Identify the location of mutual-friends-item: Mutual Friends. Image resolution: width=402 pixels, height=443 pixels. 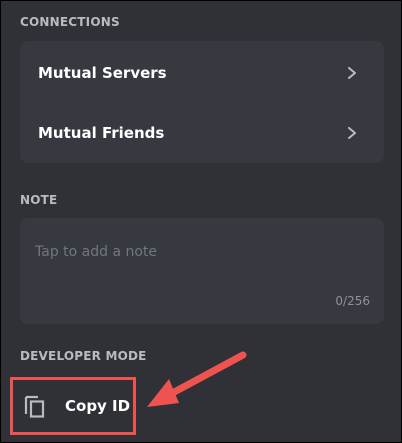
(202, 133).